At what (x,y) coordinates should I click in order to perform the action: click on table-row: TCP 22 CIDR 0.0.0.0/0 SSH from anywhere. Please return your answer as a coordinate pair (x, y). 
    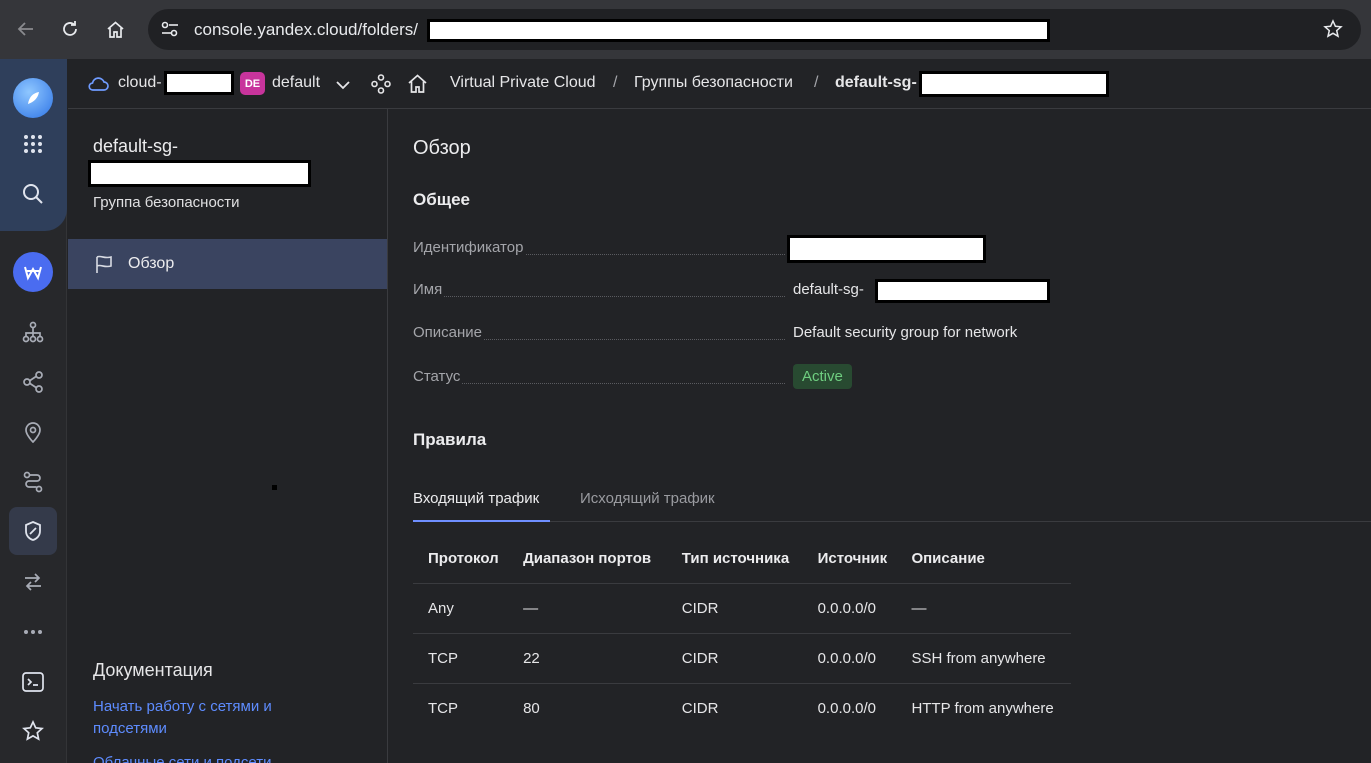
    Looking at the image, I should click on (742, 658).